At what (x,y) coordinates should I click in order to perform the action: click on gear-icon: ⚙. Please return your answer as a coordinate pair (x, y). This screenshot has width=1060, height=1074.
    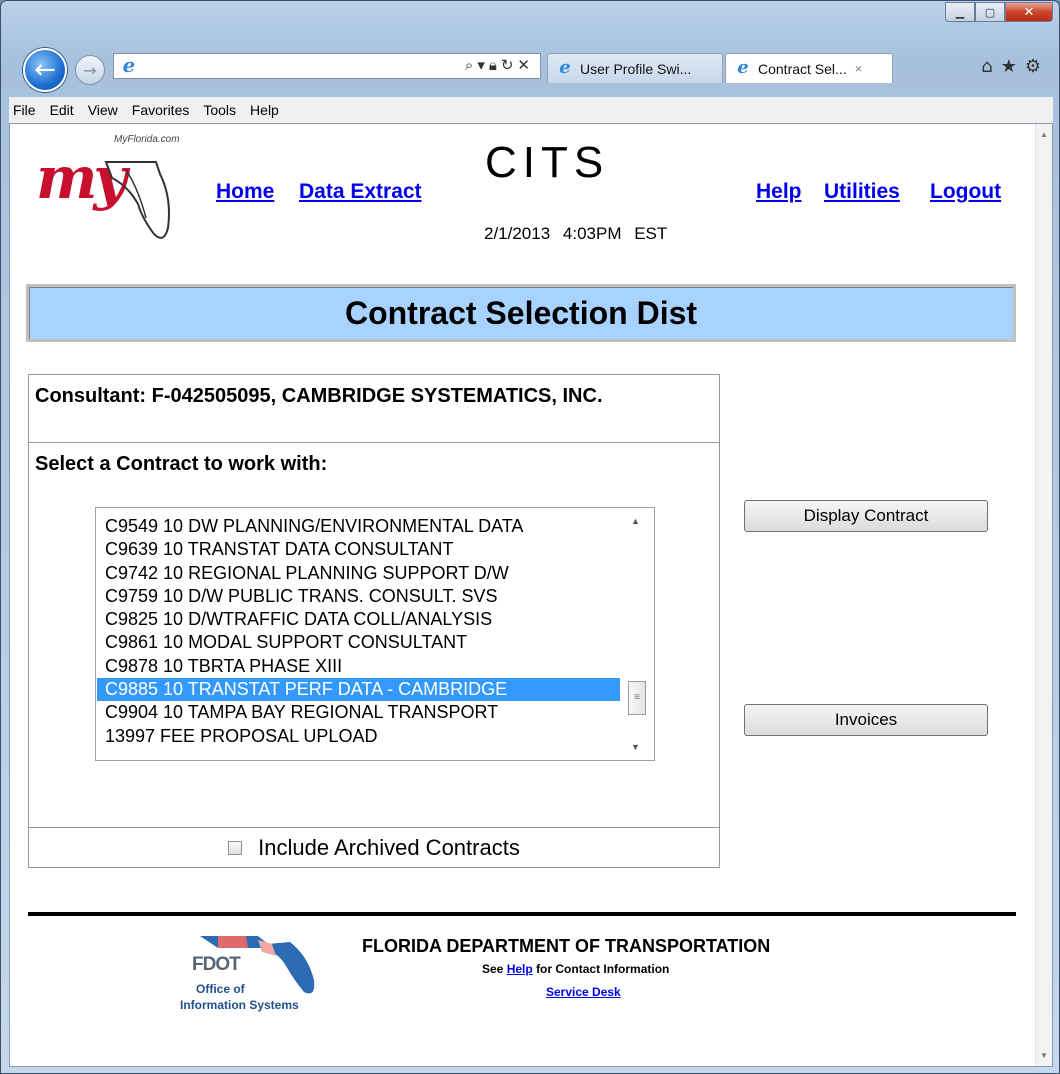
    Looking at the image, I should click on (1037, 66).